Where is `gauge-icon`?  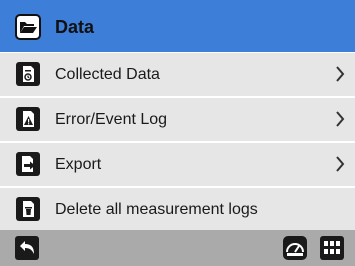
gauge-icon is located at coordinates (295, 248).